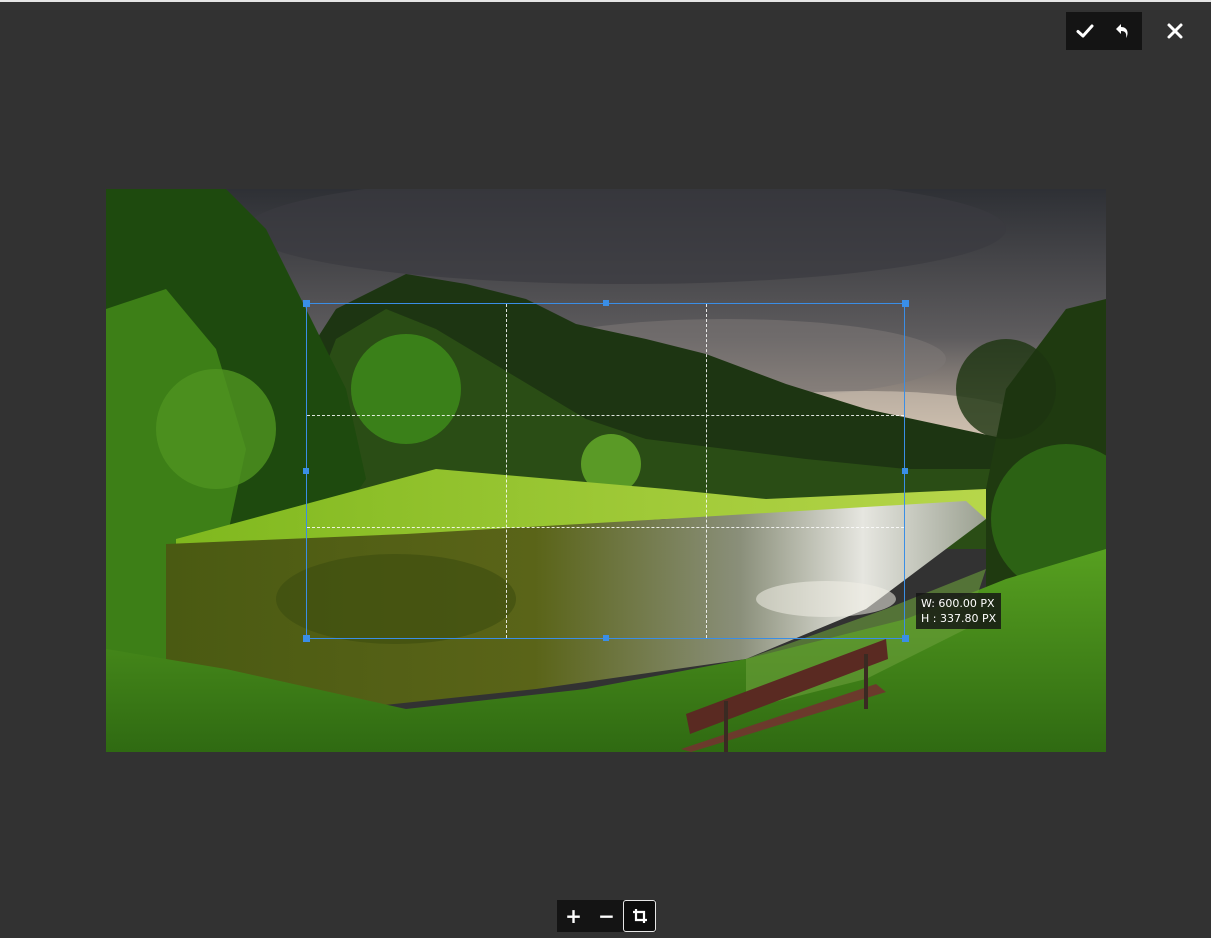 The height and width of the screenshot is (938, 1211). Describe the element at coordinates (306, 638) in the screenshot. I see `crop-handle-bottom-left` at that location.